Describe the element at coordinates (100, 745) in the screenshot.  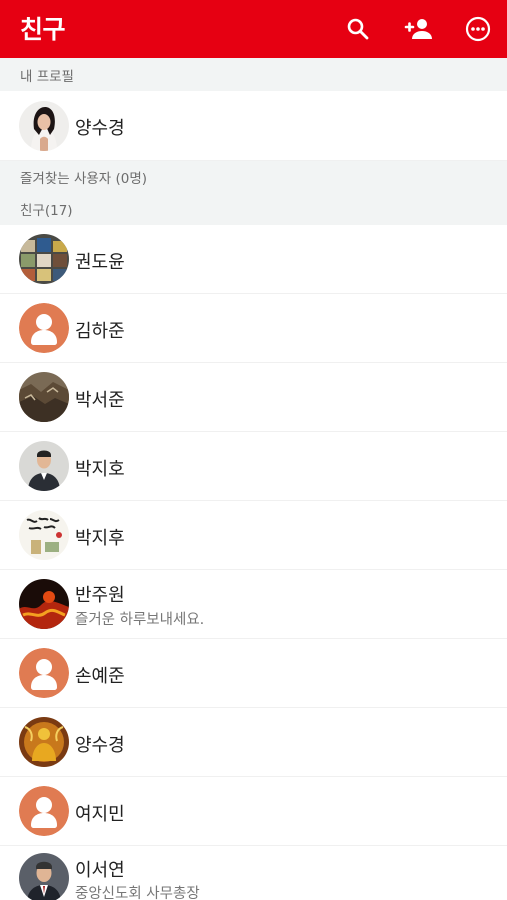
I see `friend-name: 양수경` at that location.